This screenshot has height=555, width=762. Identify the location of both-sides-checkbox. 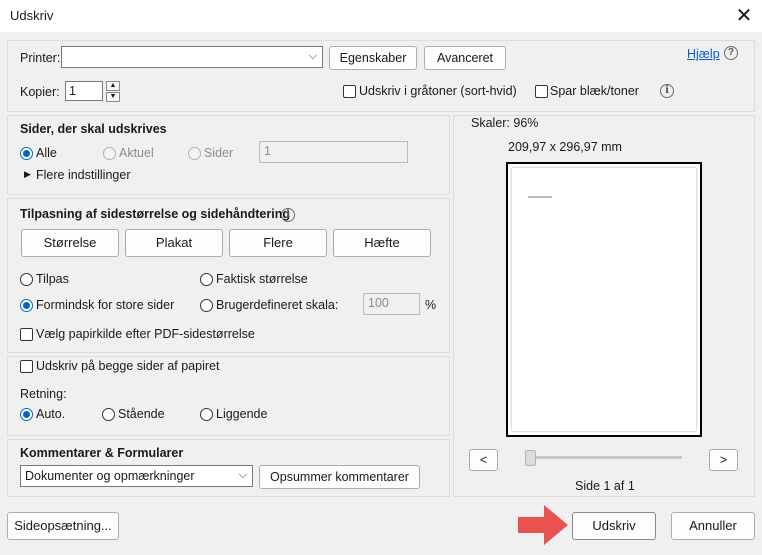
(26, 366).